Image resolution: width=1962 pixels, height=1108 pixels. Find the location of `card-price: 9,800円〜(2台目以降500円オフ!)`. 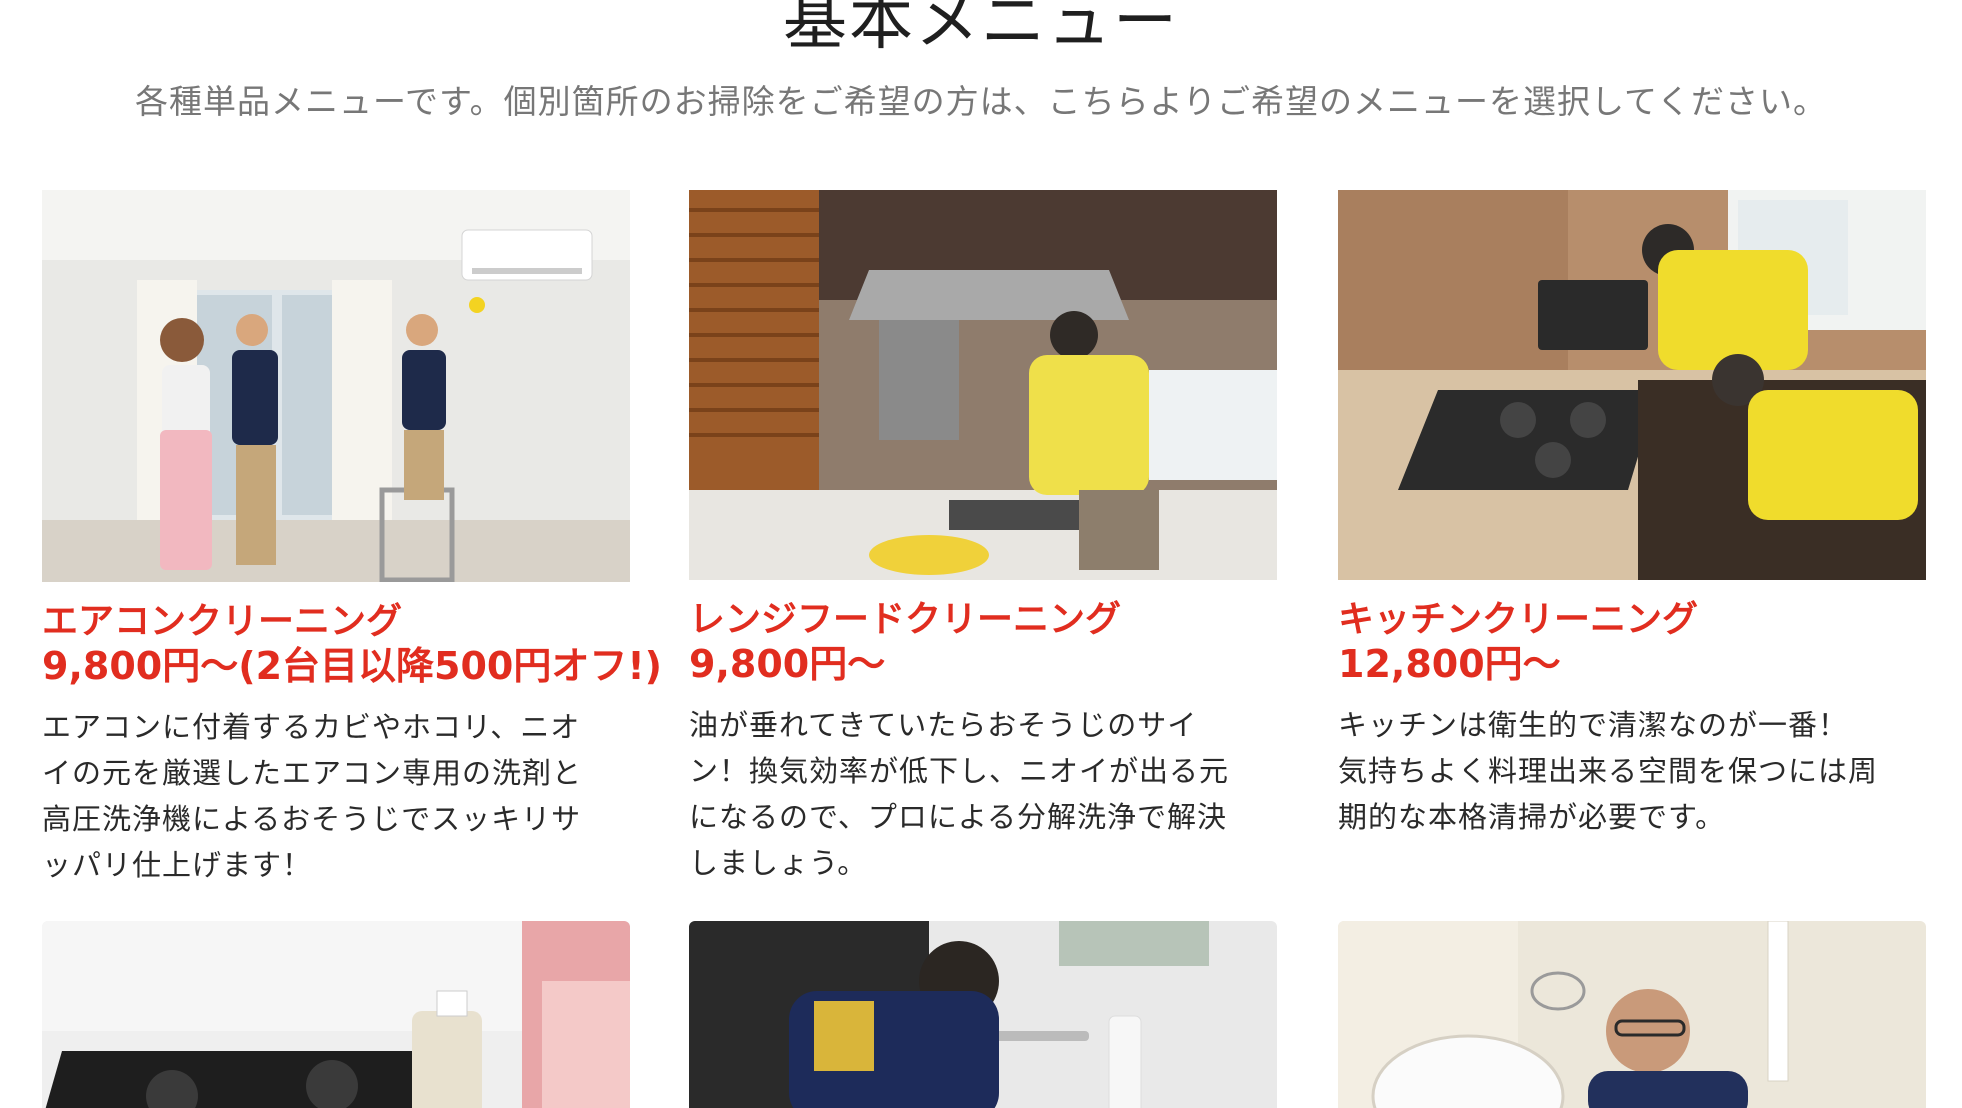

card-price: 9,800円〜(2台目以降500円オフ!) is located at coordinates (352, 666).